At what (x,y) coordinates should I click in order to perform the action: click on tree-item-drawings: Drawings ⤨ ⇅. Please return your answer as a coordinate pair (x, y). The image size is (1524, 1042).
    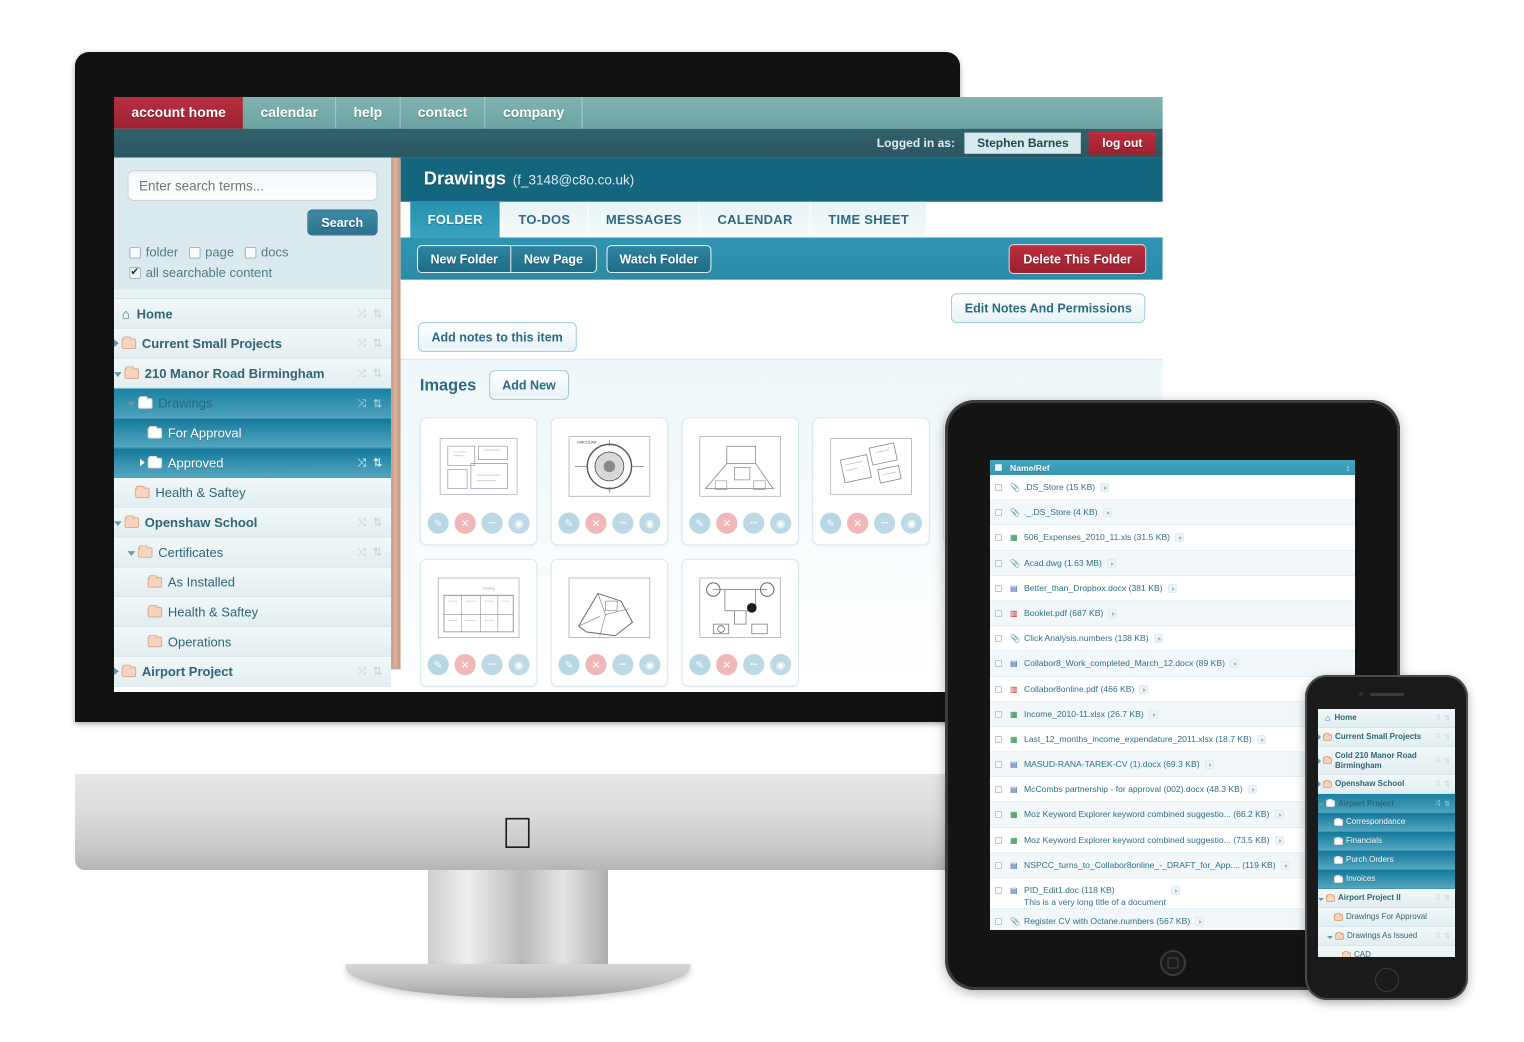
    Looking at the image, I should click on (253, 403).